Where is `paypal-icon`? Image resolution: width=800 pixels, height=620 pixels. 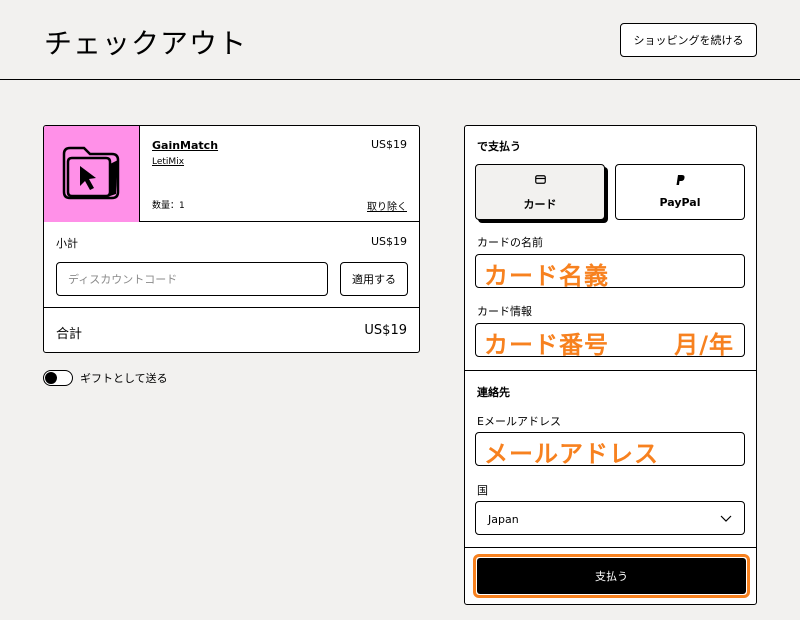 paypal-icon is located at coordinates (680, 181).